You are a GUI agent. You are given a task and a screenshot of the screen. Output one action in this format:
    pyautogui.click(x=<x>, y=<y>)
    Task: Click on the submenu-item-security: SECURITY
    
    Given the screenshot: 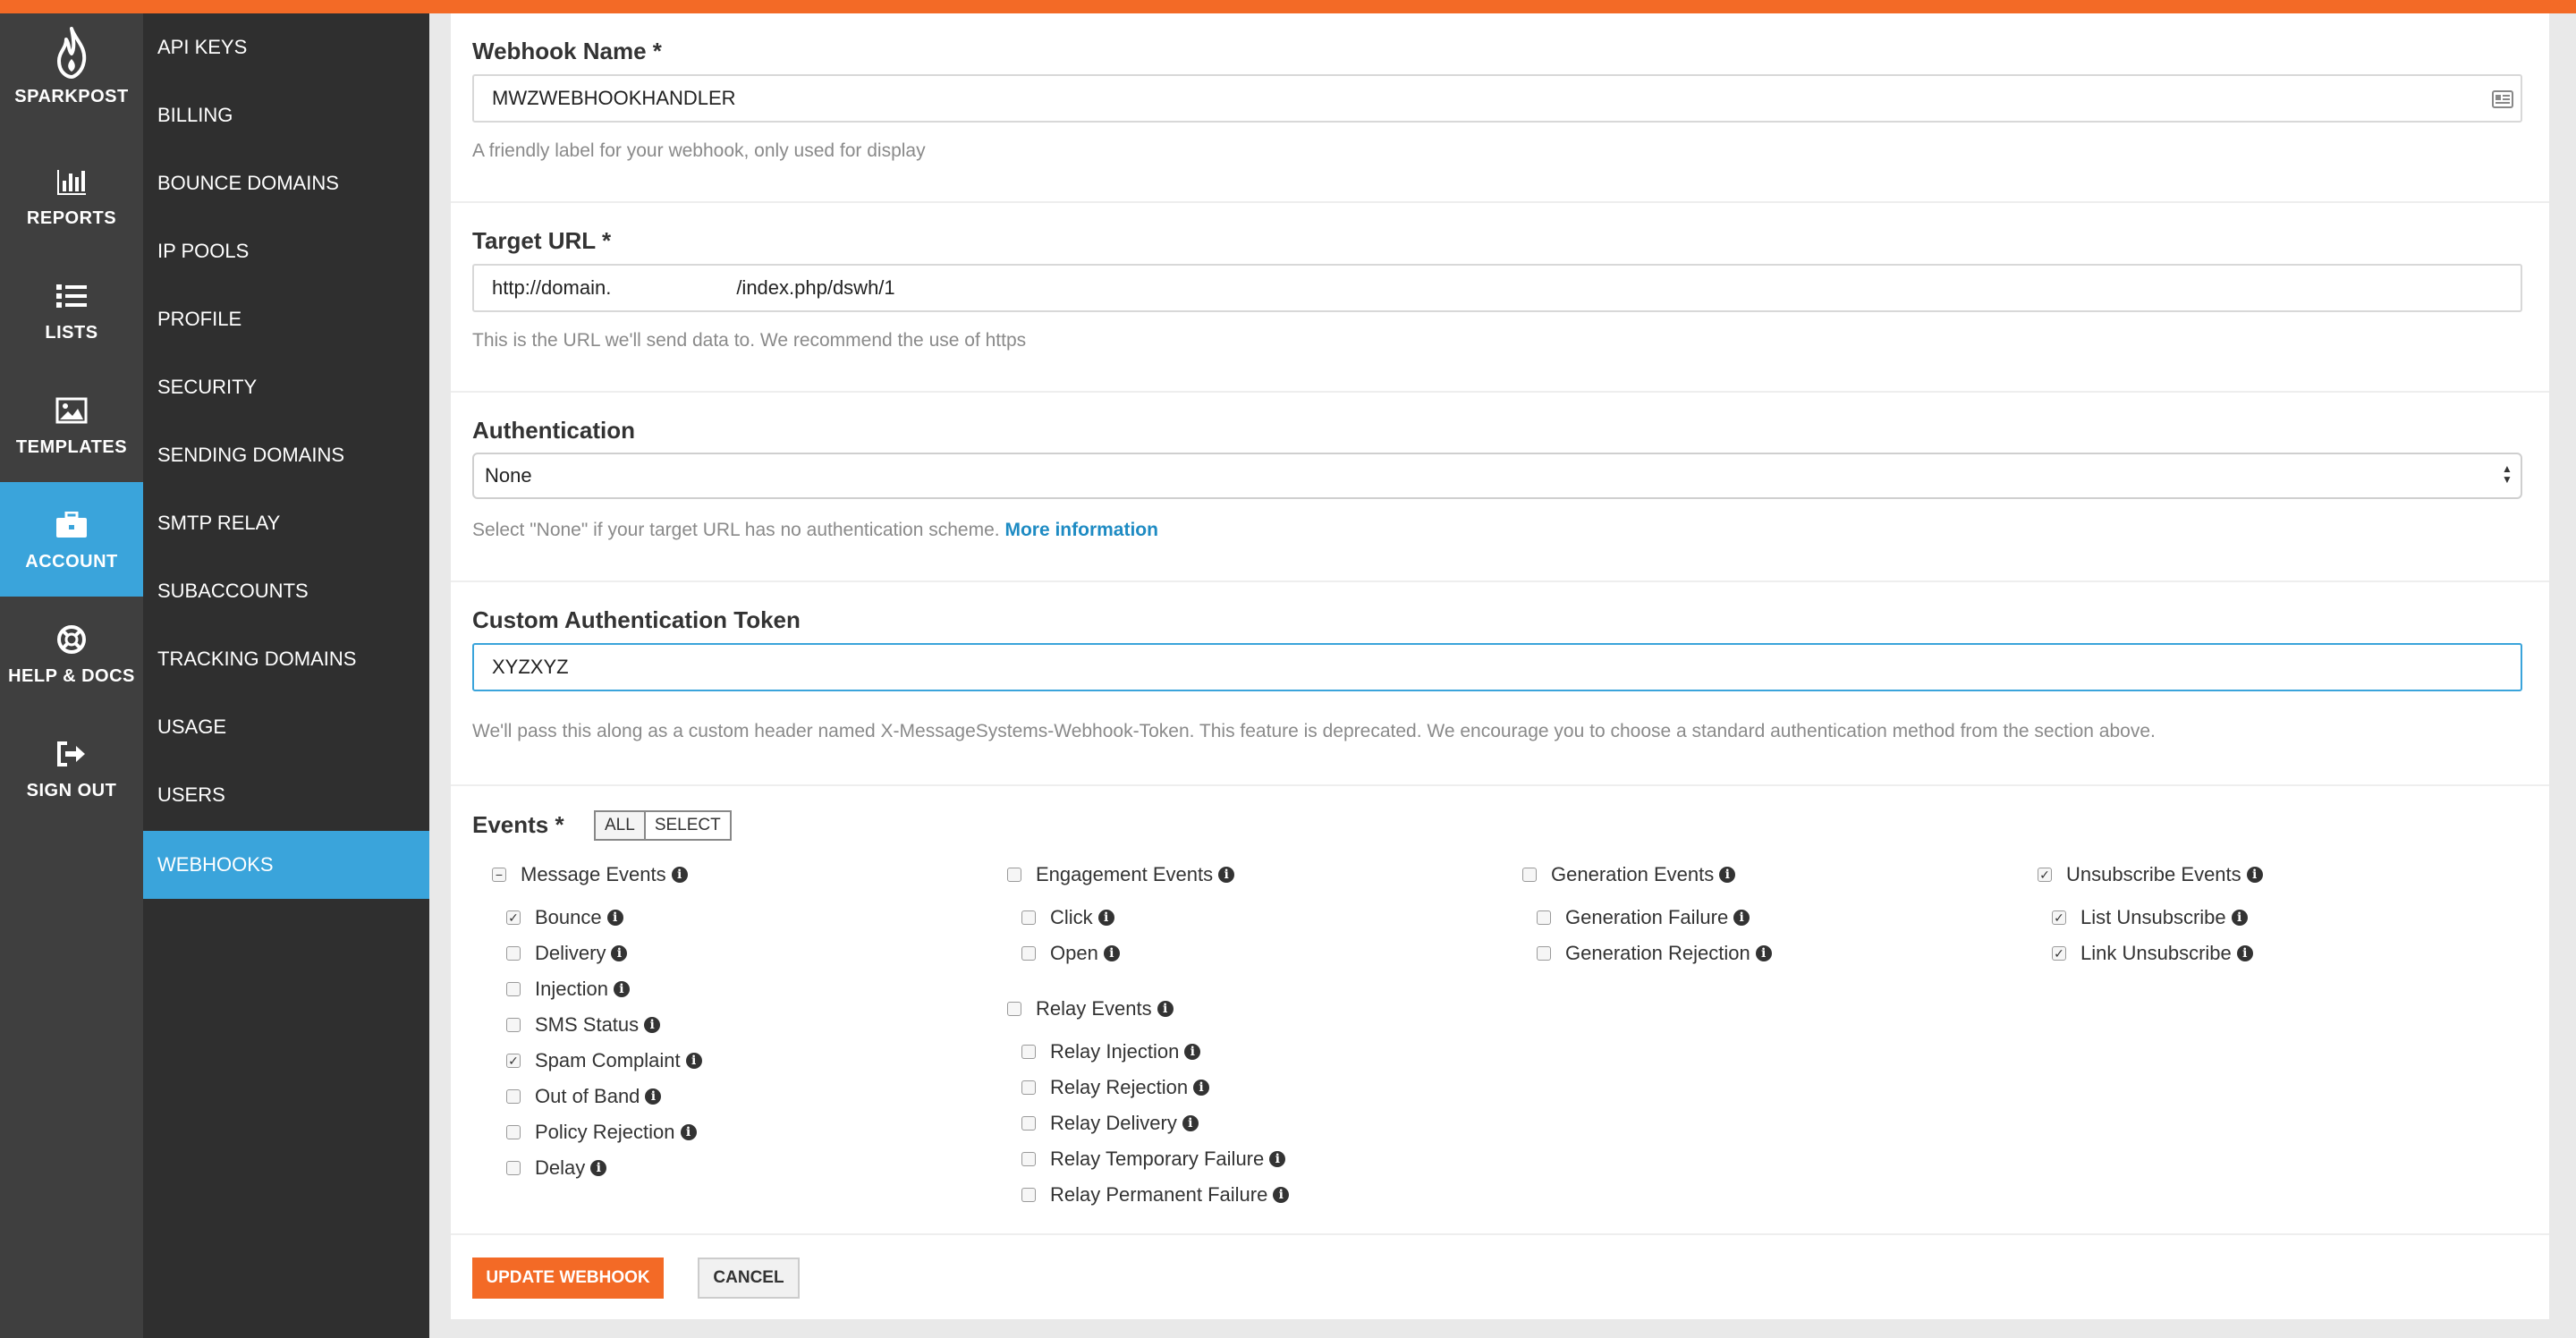 What is the action you would take?
    pyautogui.click(x=286, y=387)
    